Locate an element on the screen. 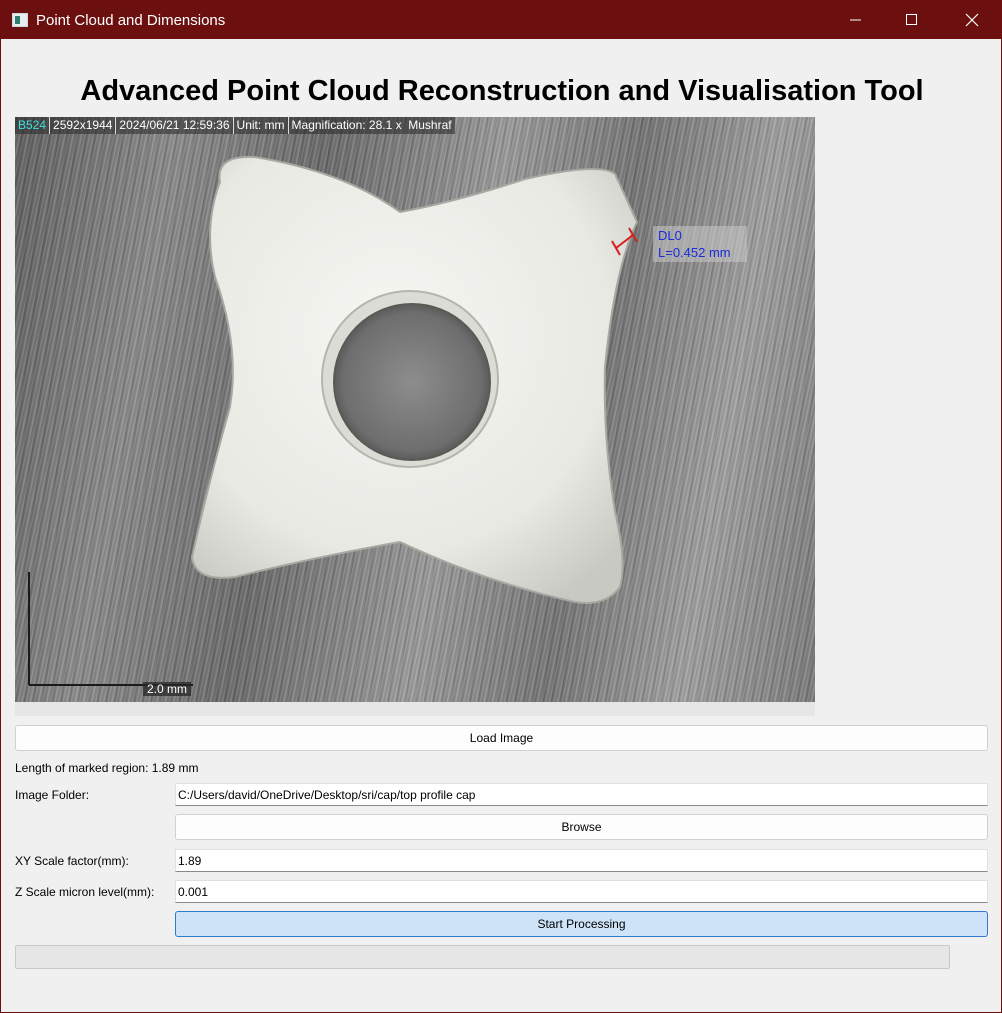  maximize-button is located at coordinates (912, 20).